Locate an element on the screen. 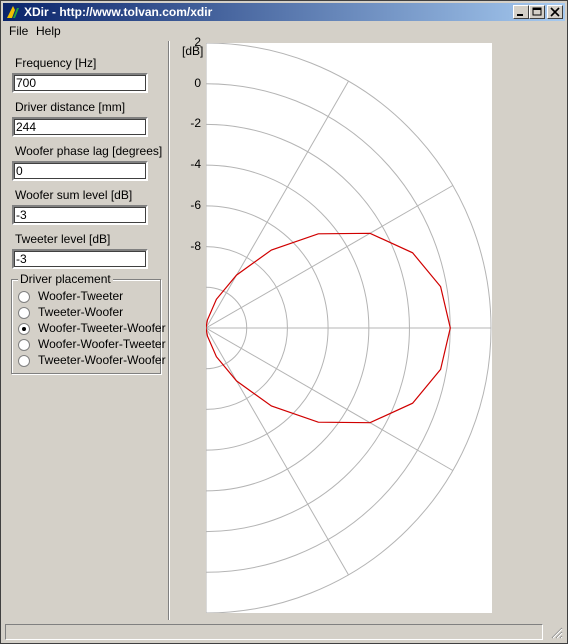  tweeter-level-label: Tweeter level [dB] is located at coordinates (63, 239).